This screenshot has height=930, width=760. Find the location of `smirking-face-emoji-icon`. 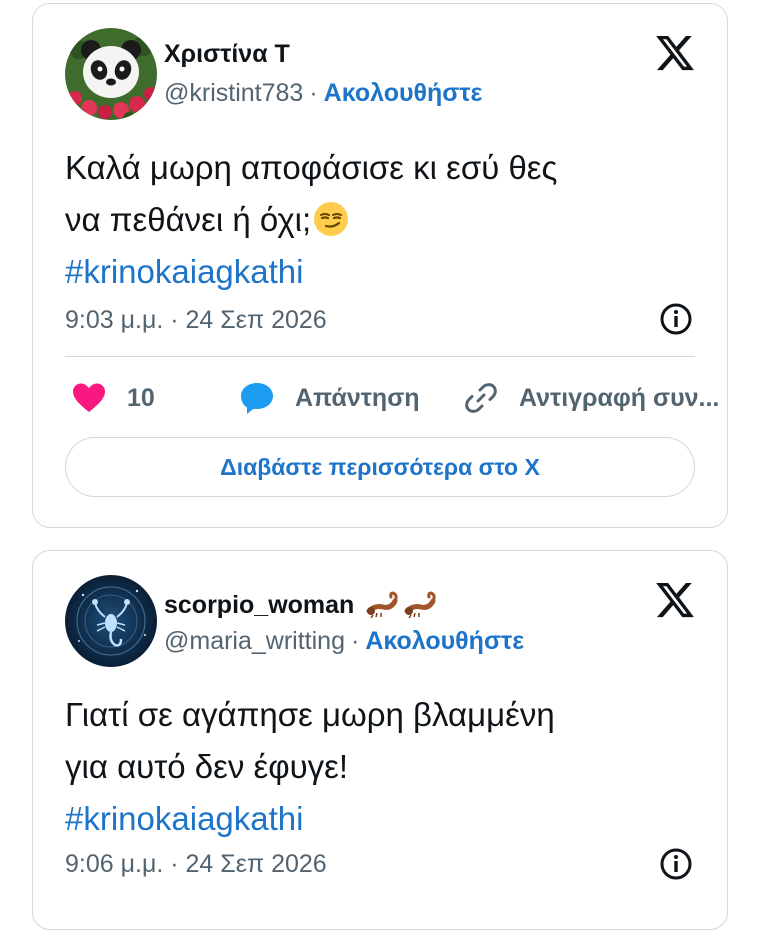

smirking-face-emoji-icon is located at coordinates (331, 219).